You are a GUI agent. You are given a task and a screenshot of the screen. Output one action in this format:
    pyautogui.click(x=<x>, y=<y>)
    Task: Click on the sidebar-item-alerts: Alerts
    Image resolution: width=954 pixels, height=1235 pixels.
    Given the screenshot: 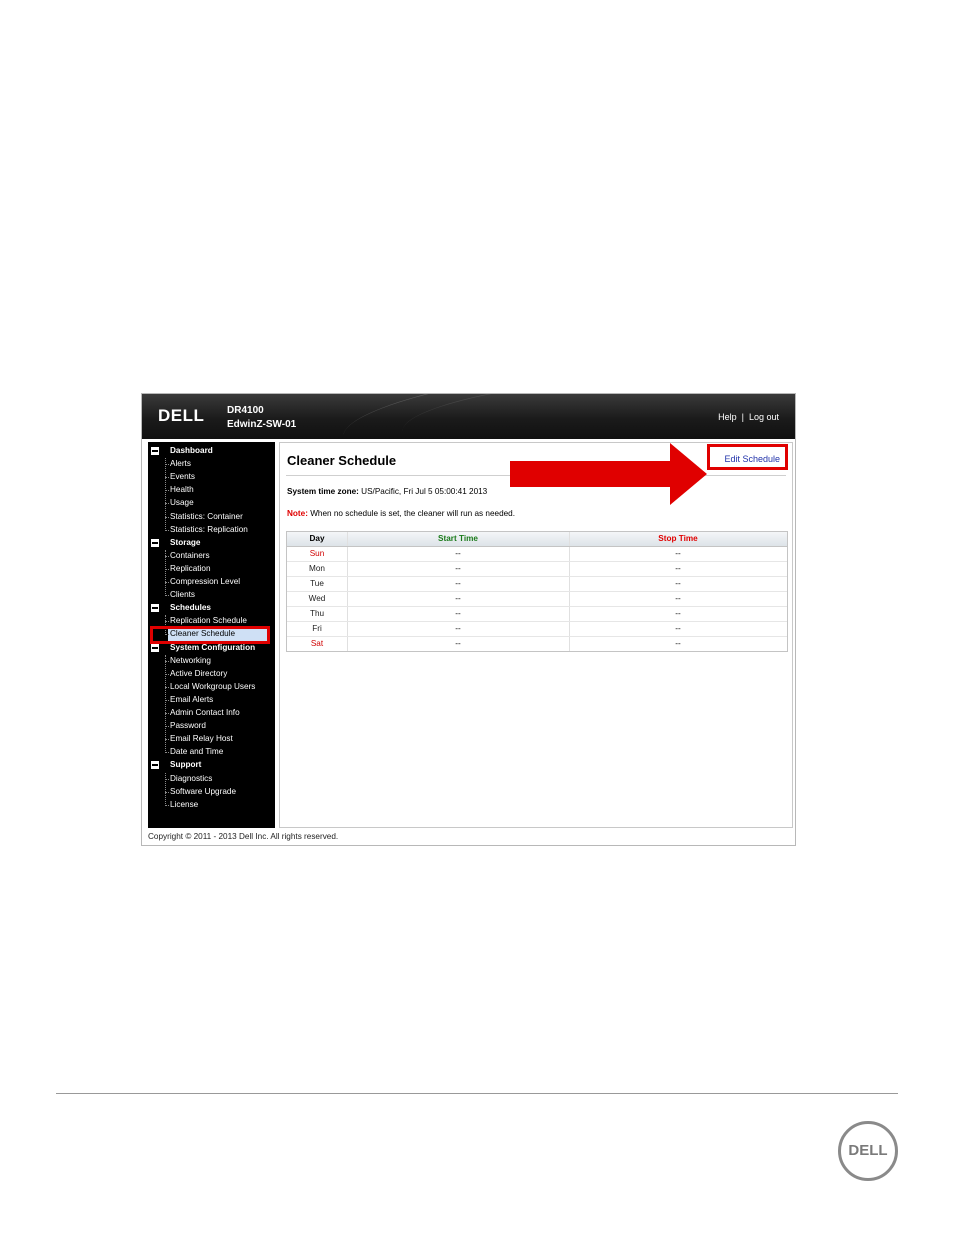 What is the action you would take?
    pyautogui.click(x=211, y=464)
    